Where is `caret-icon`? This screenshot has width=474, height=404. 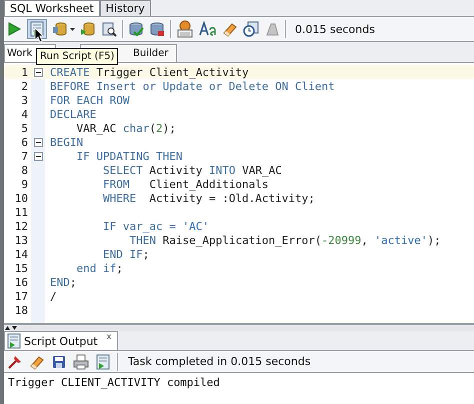
caret-icon is located at coordinates (72, 29).